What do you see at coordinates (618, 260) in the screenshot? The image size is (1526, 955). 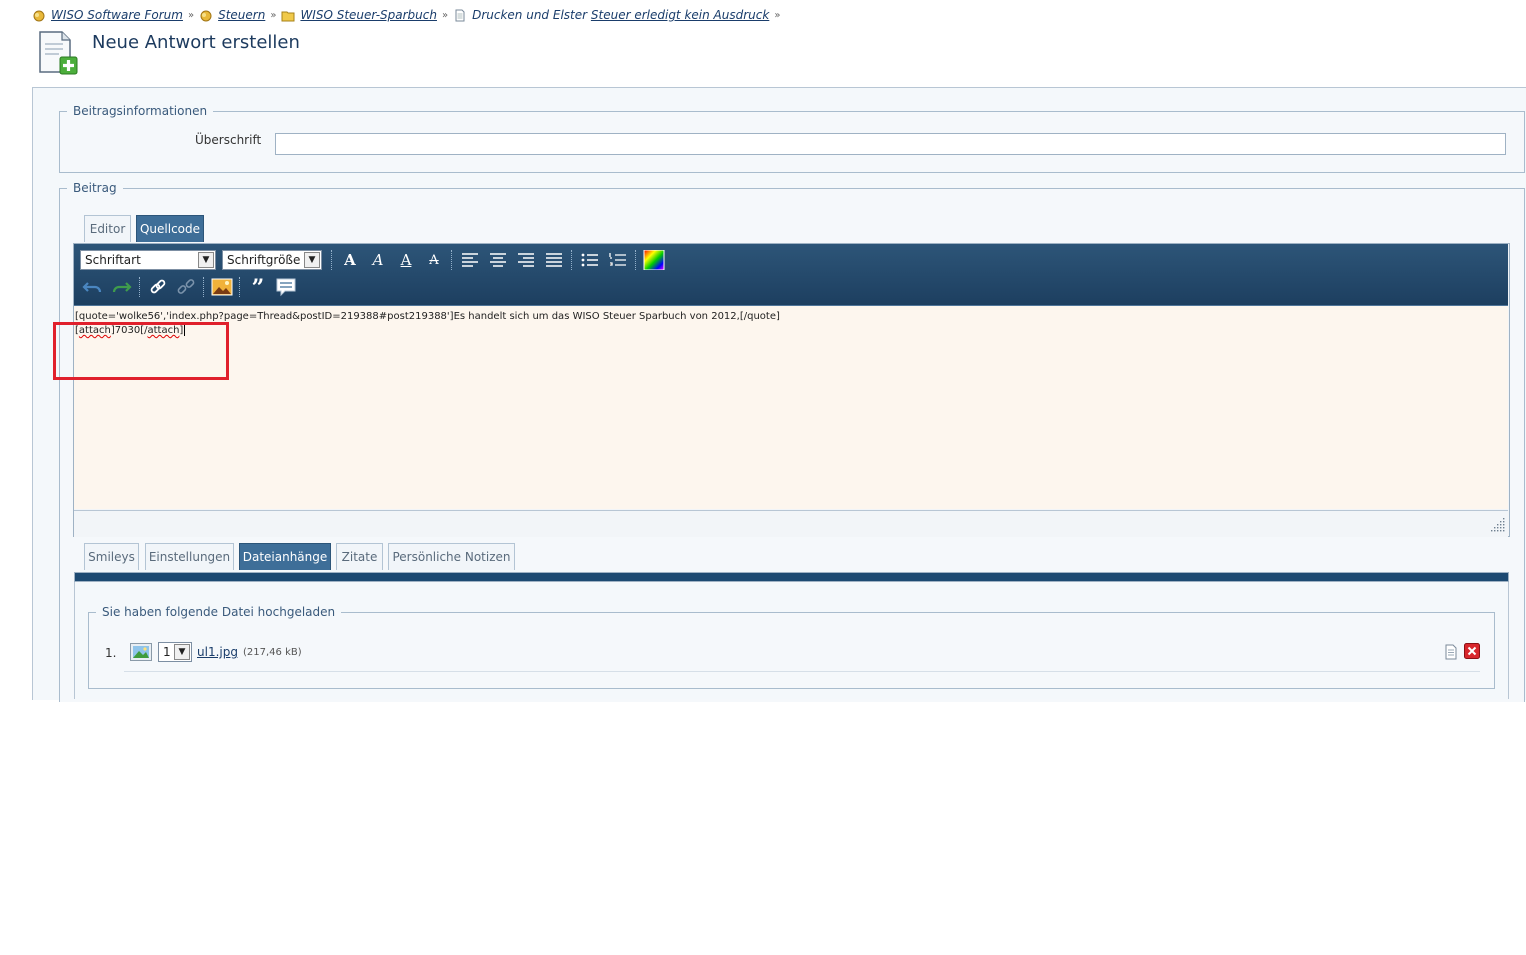 I see `numbered-list-icon` at bounding box center [618, 260].